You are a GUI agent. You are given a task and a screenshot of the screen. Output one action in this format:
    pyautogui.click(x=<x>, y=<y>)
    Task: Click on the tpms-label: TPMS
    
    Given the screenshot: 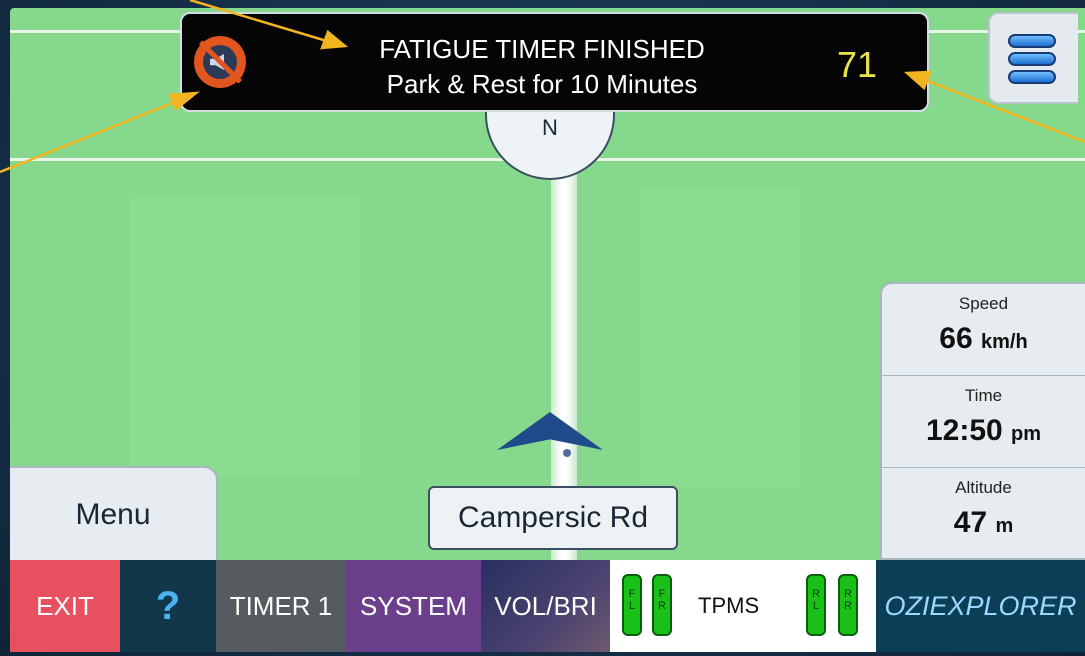 What is the action you would take?
    pyautogui.click(x=729, y=605)
    